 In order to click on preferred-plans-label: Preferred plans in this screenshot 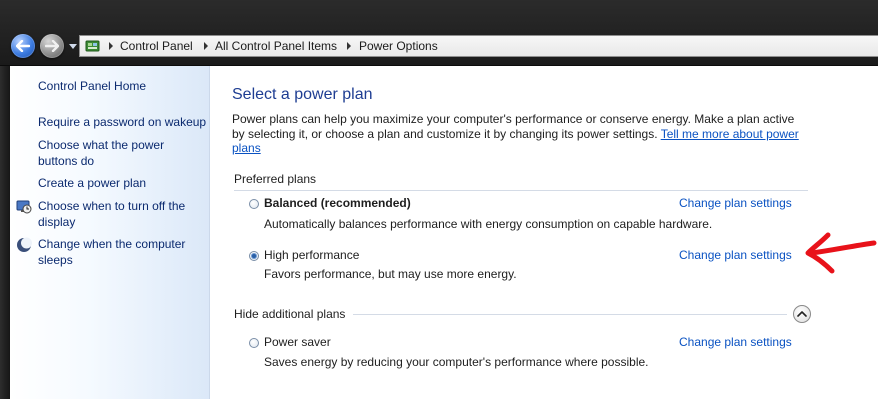, I will do `click(275, 179)`.